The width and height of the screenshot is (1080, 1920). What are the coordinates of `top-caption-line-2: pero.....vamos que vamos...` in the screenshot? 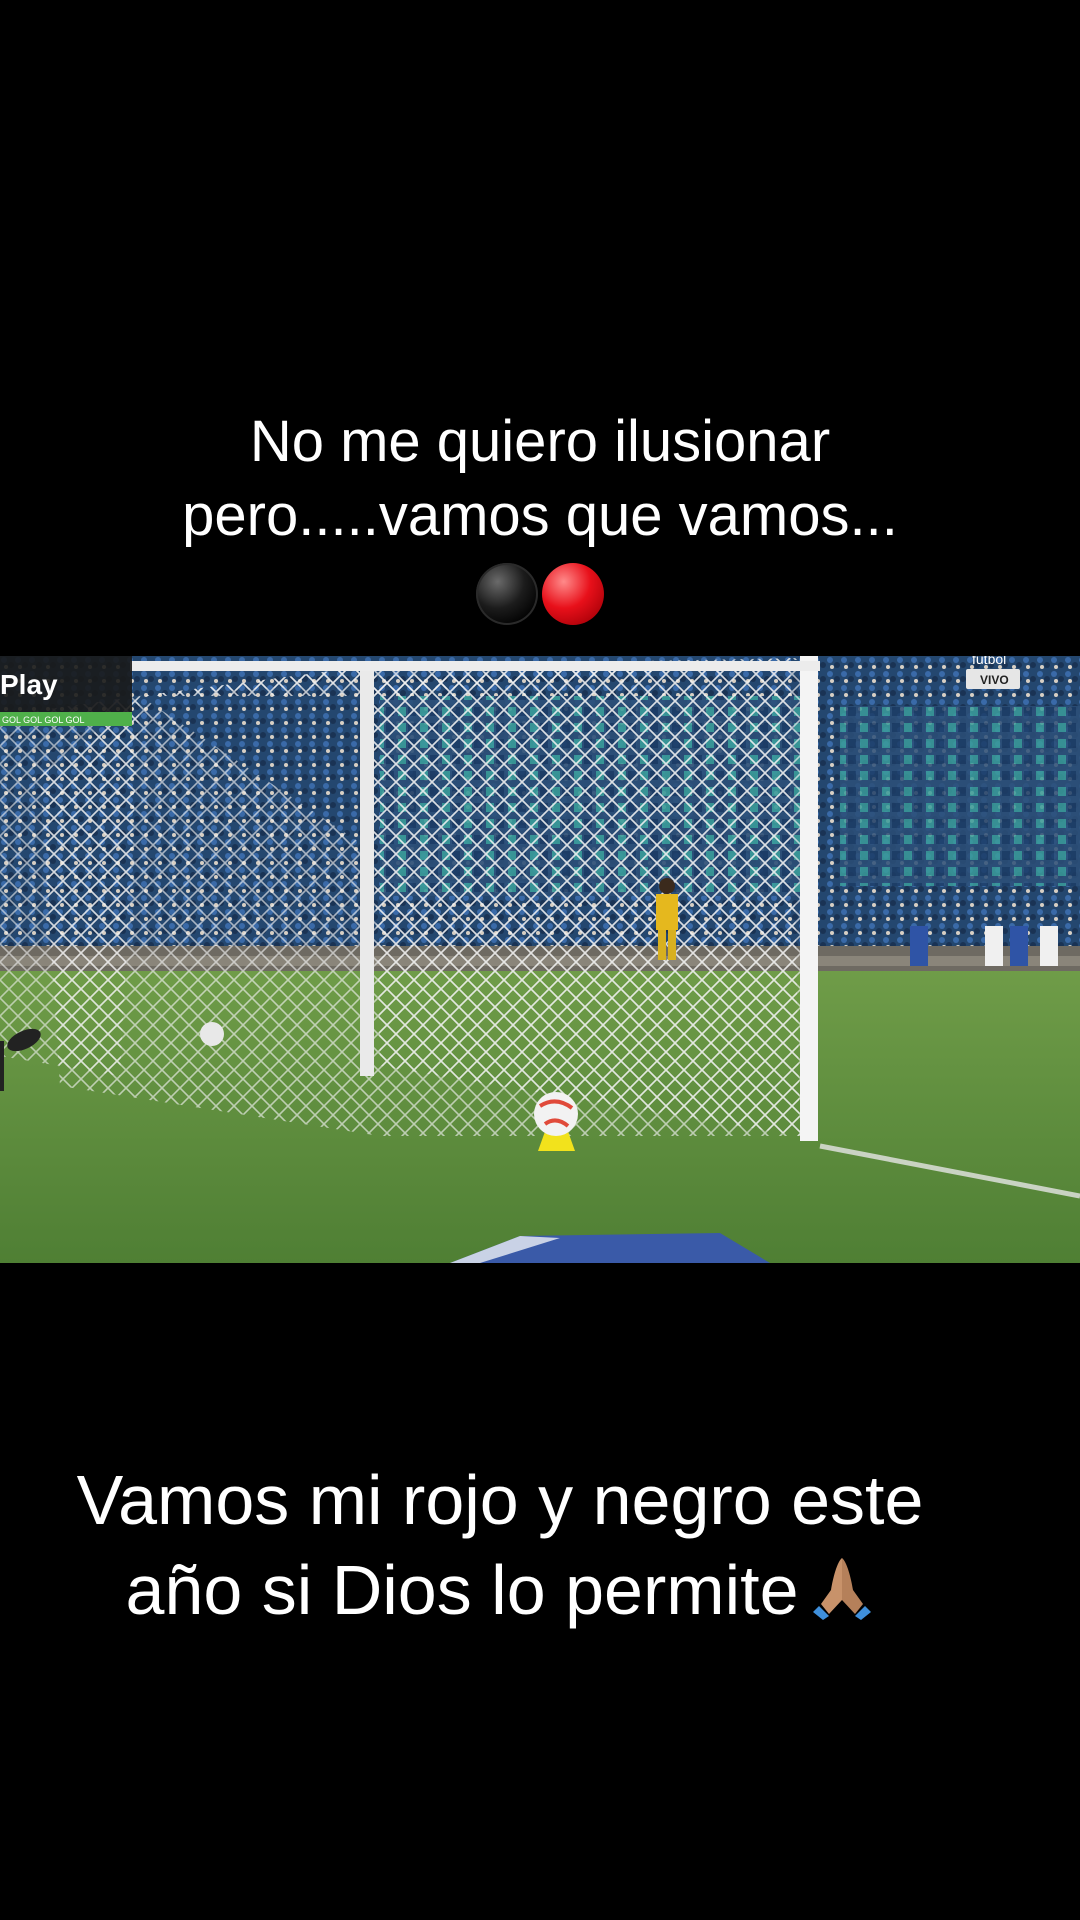 It's located at (540, 515).